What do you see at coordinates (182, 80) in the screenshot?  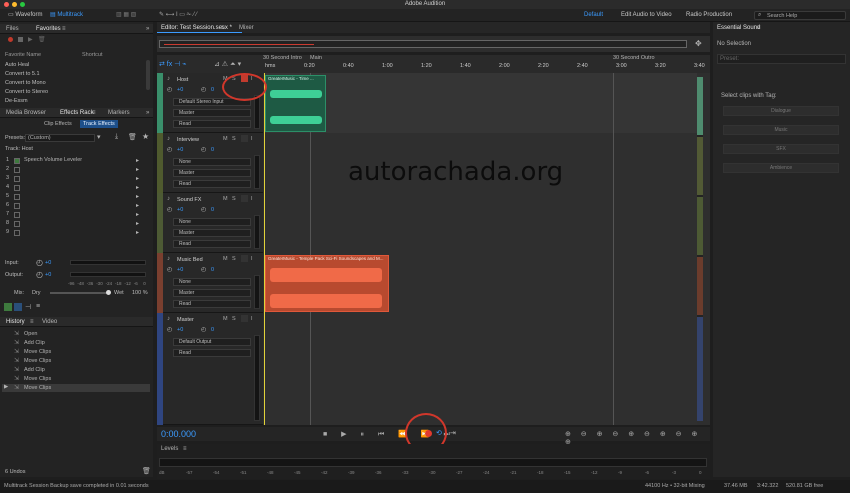 I see `track-name: Host` at bounding box center [182, 80].